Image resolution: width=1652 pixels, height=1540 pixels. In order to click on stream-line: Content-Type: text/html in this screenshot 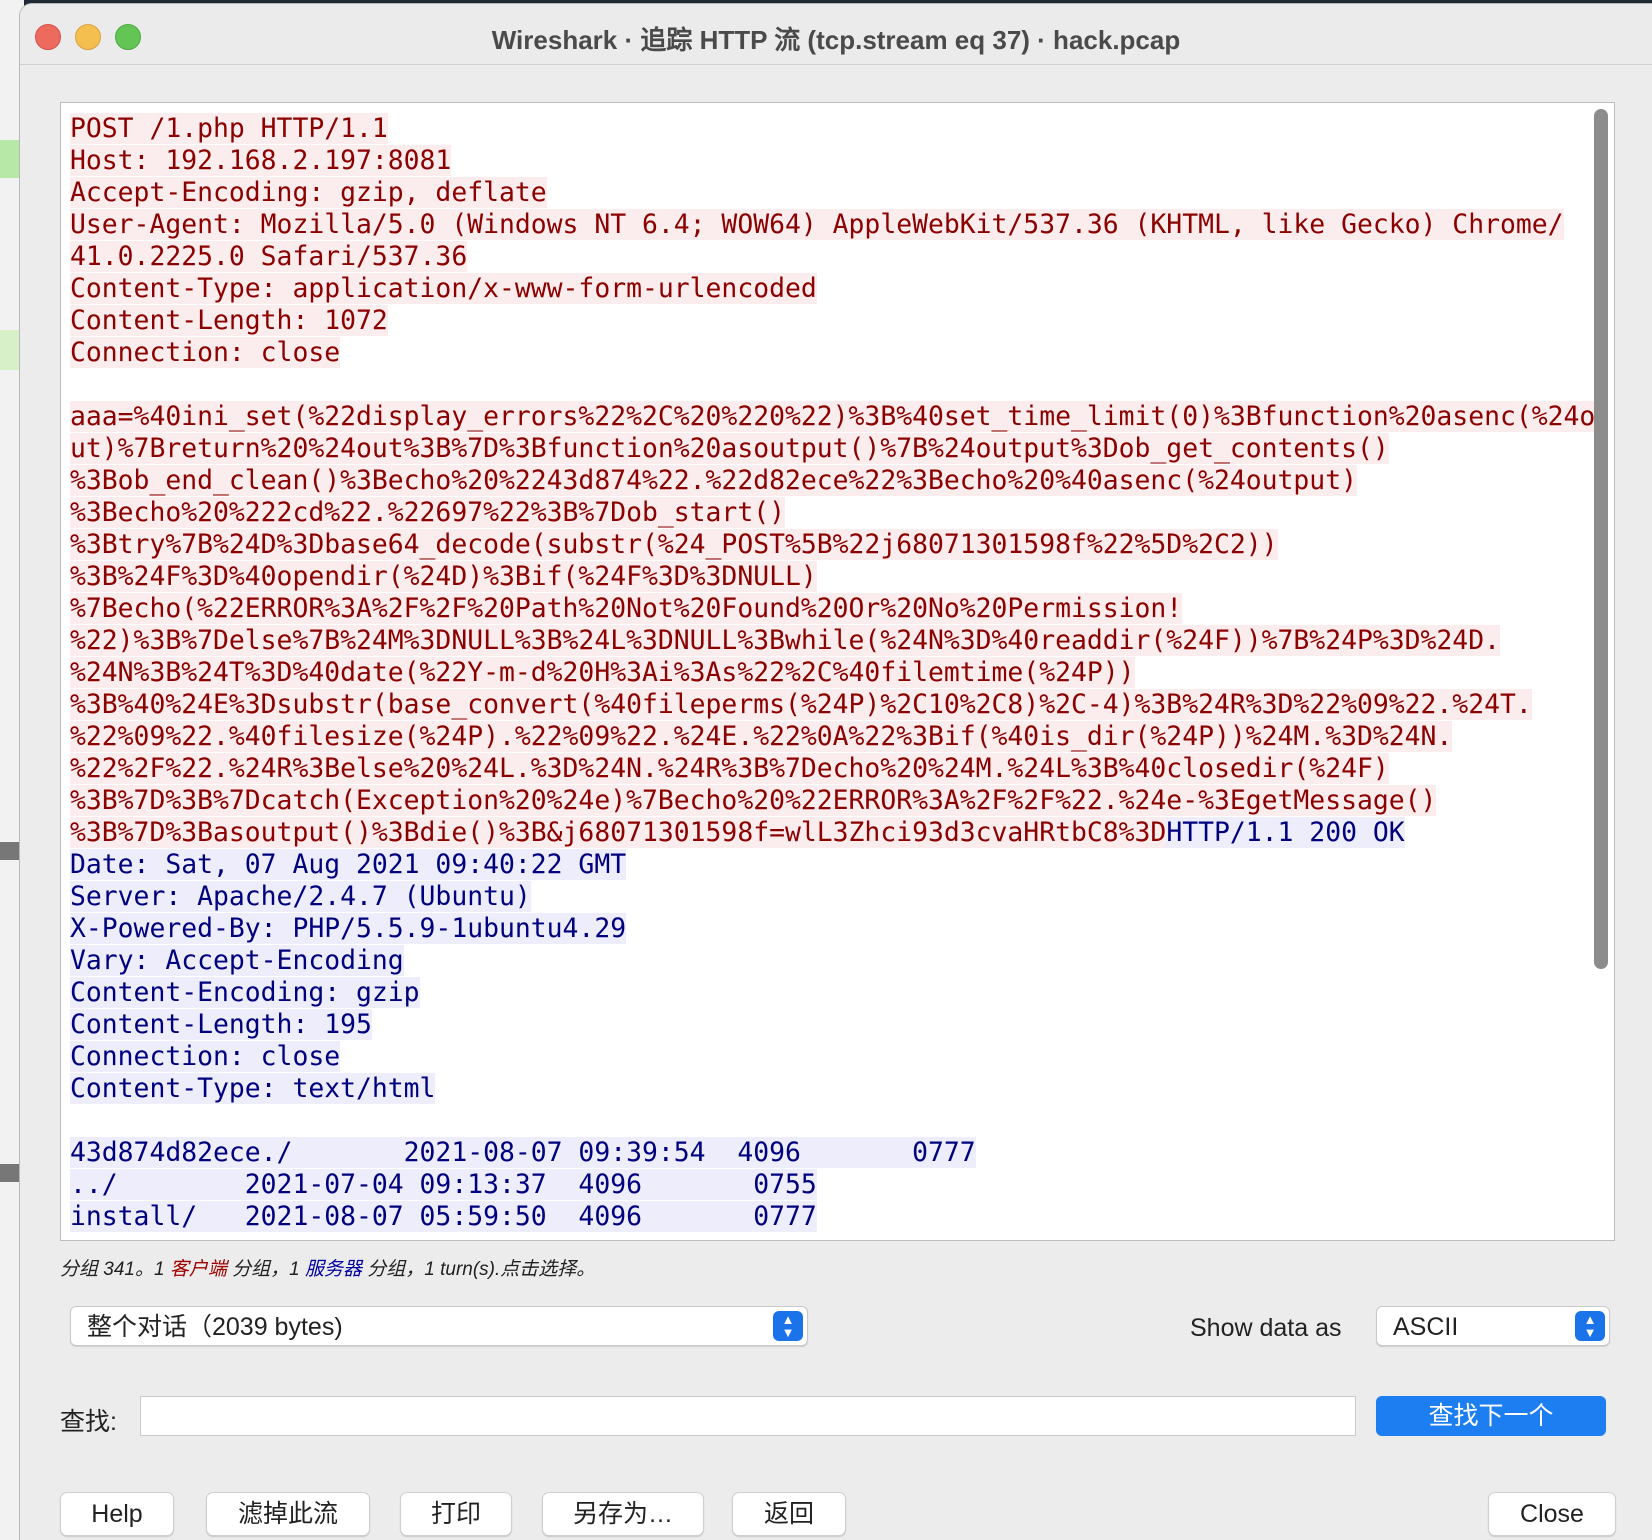, I will do `click(820, 1089)`.